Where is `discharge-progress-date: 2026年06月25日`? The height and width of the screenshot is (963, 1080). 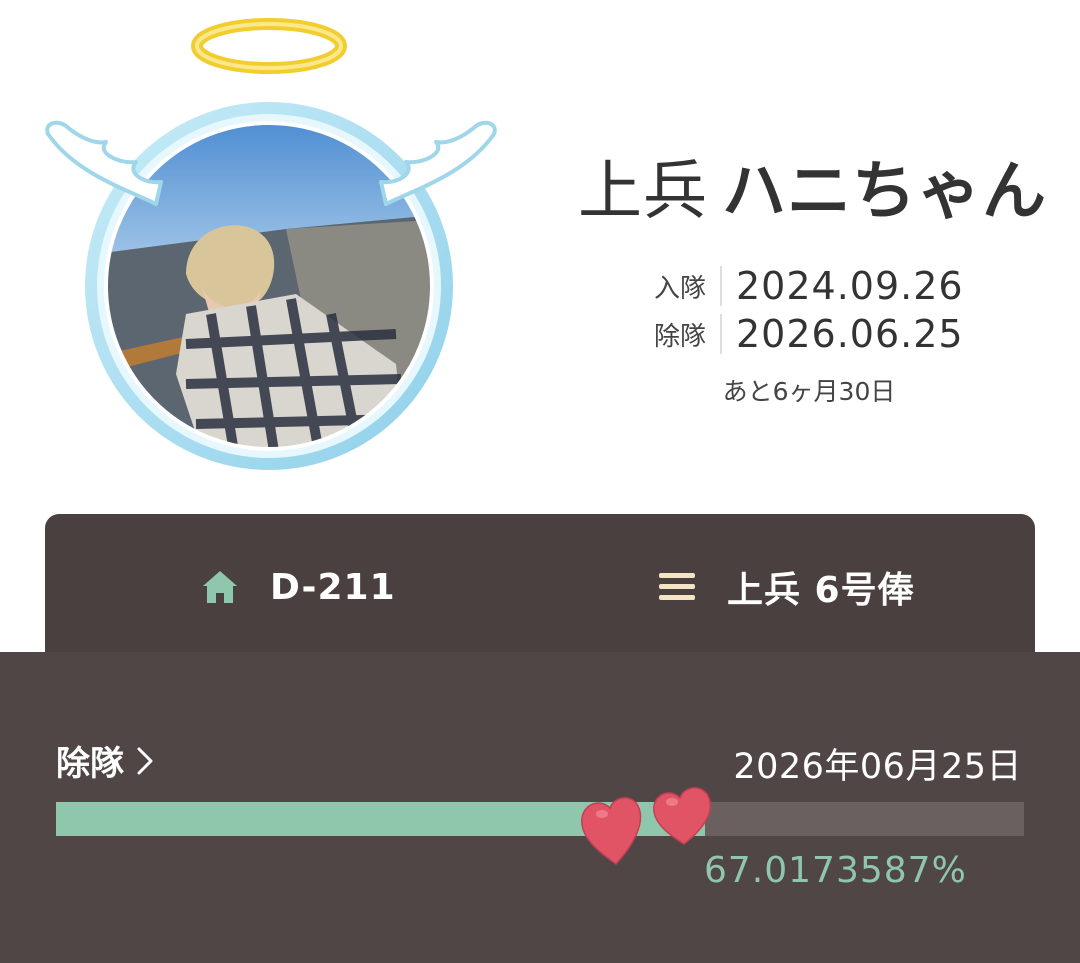 discharge-progress-date: 2026年06月25日 is located at coordinates (877, 767).